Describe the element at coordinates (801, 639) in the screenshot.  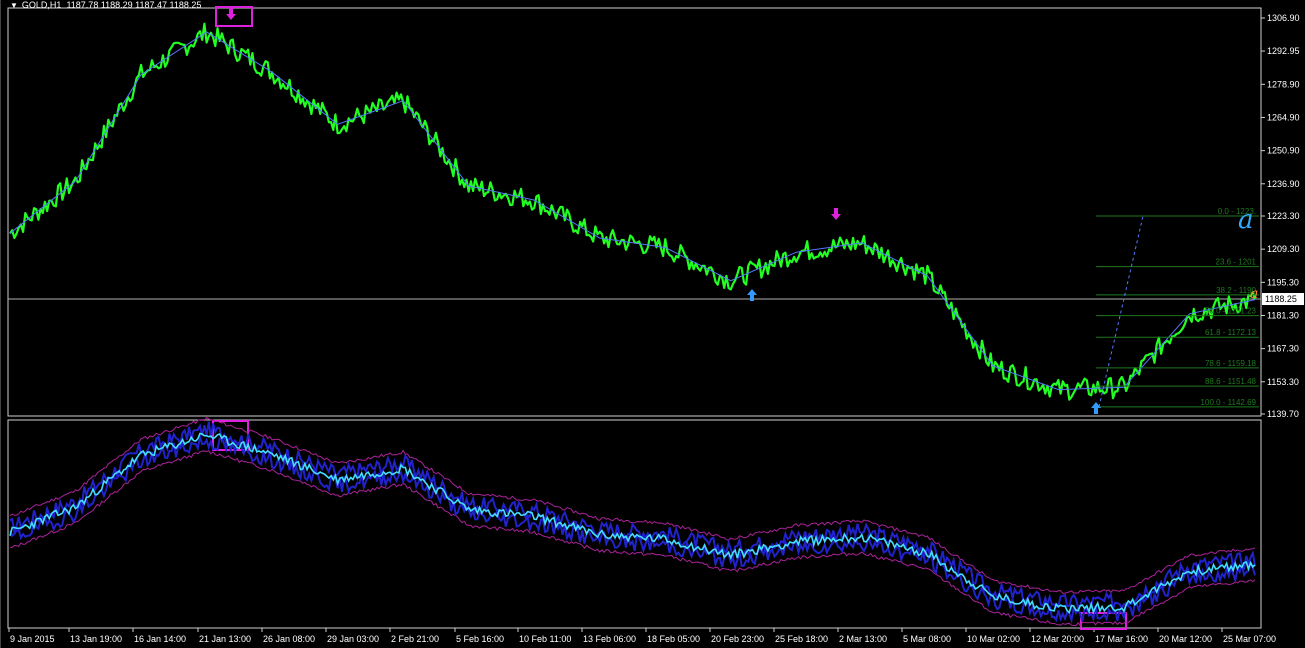
I see `time-tick-label: 25 Feb 18:00` at that location.